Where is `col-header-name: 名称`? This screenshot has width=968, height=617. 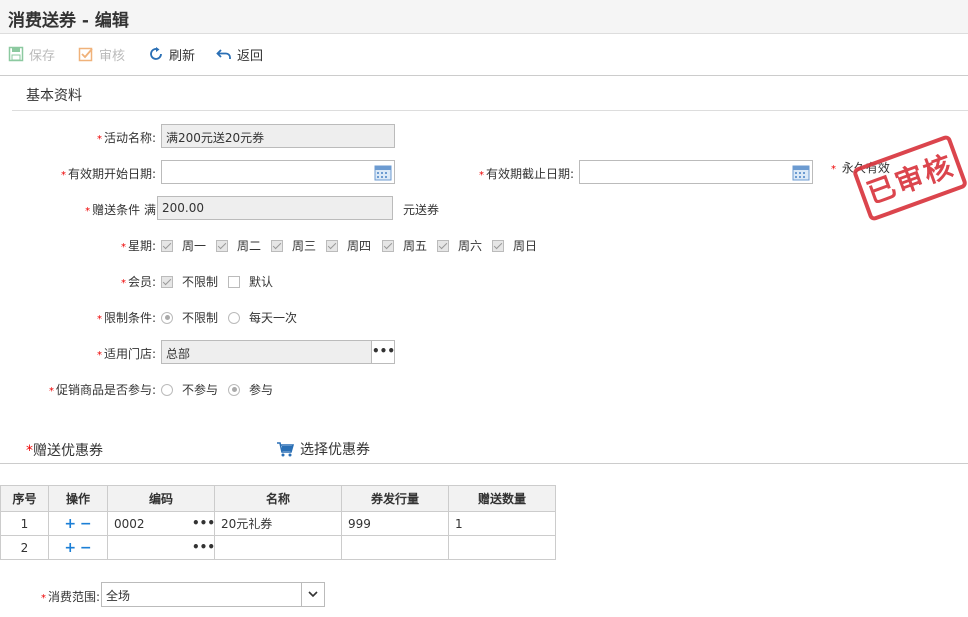 col-header-name: 名称 is located at coordinates (278, 498).